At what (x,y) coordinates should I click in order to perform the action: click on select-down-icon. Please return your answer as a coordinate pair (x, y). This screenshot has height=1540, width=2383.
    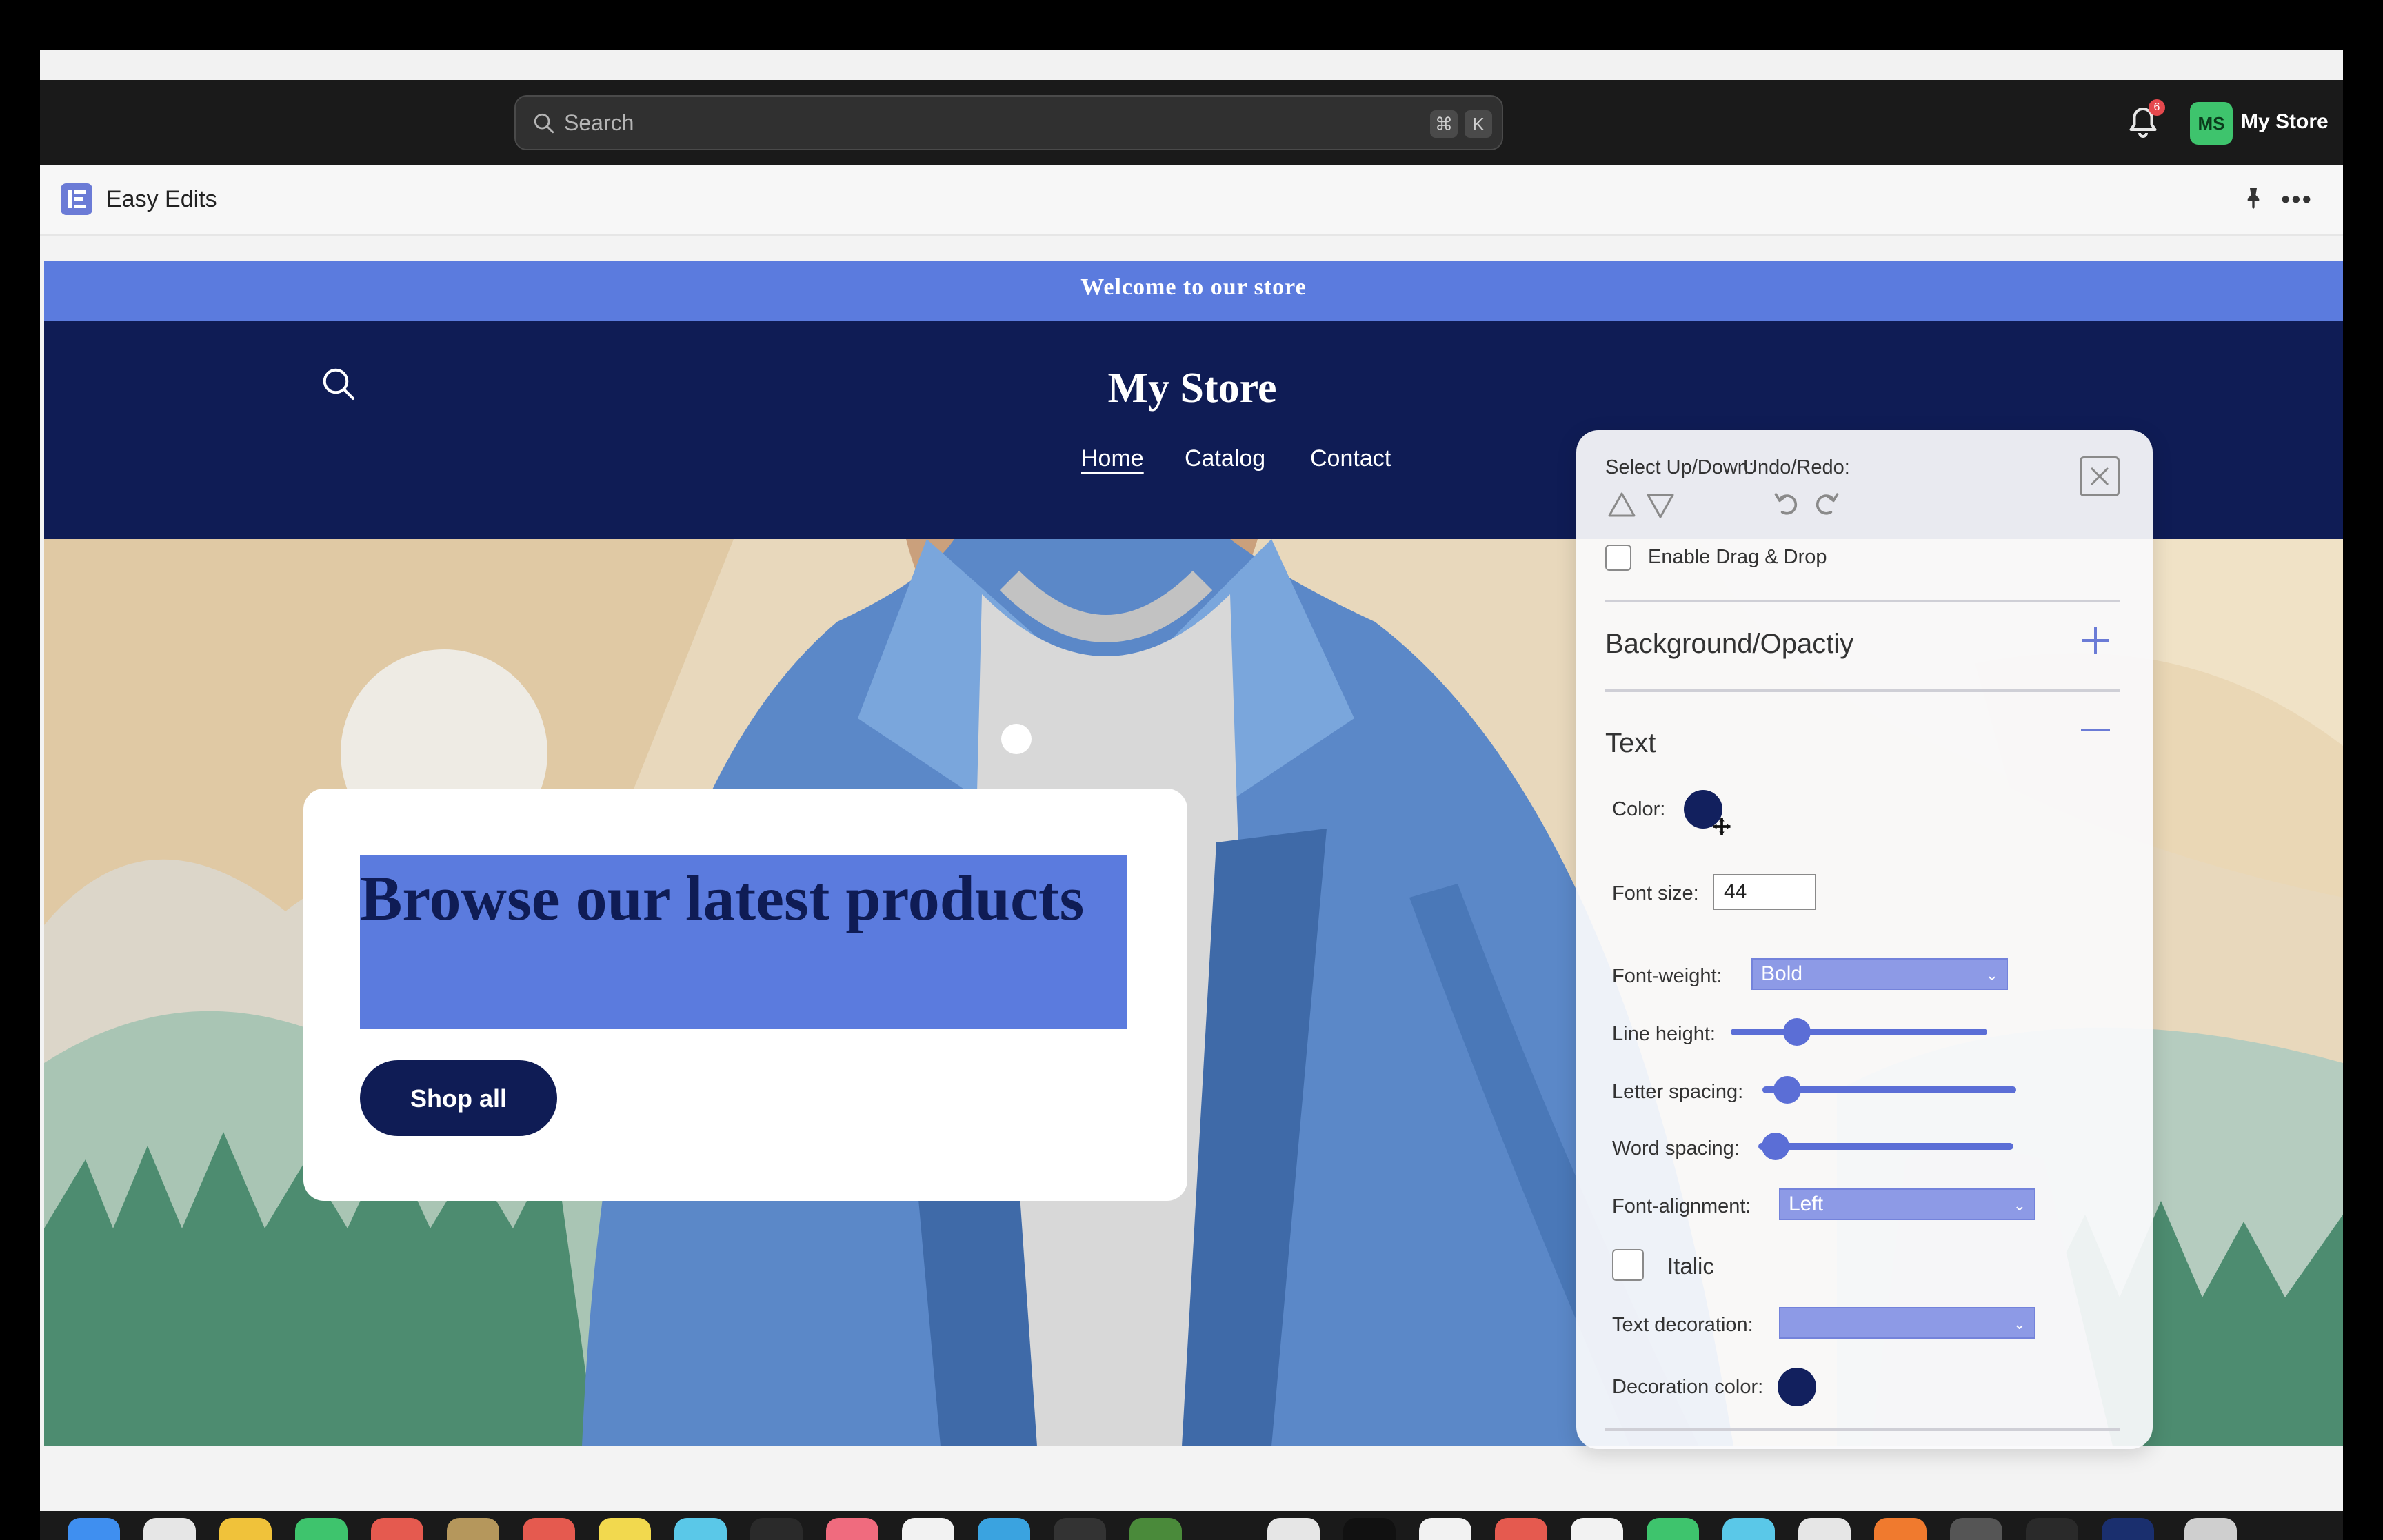
    Looking at the image, I should click on (1660, 506).